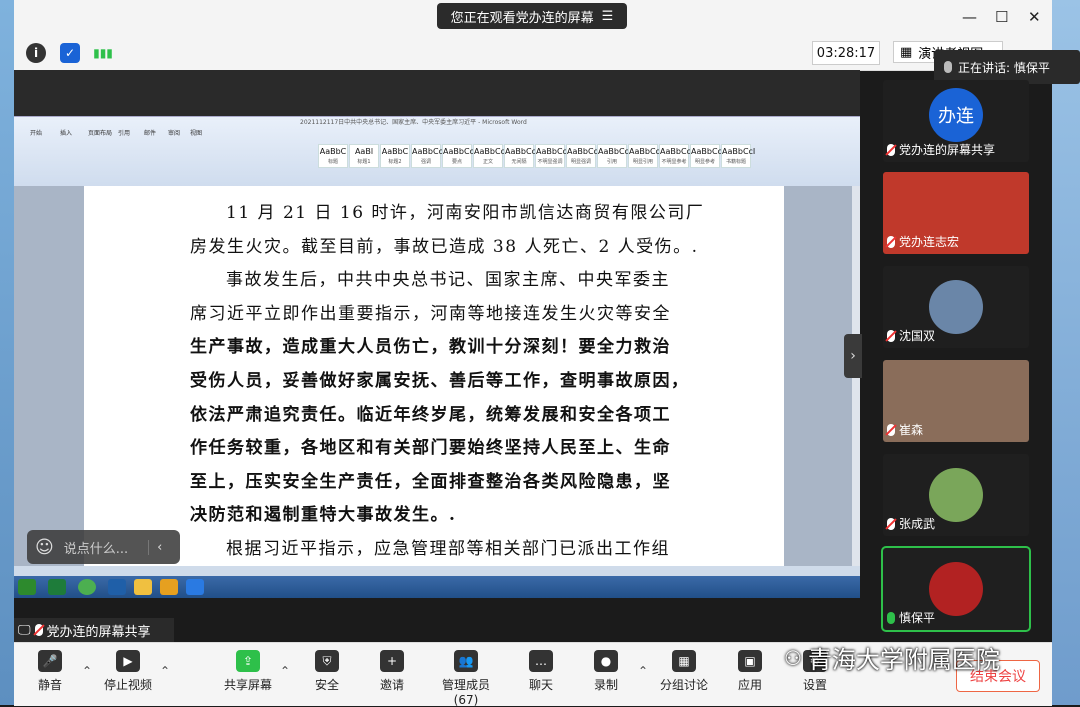 Image resolution: width=1080 pixels, height=707 pixels. I want to click on toolbar-button-2: ⇪ 共享屏幕, so click(248, 671).